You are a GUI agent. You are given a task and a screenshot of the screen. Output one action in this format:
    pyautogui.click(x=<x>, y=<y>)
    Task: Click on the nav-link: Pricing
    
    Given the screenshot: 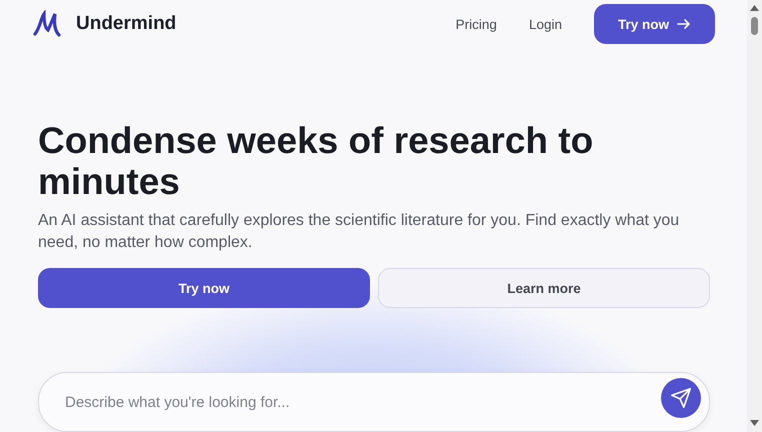 What is the action you would take?
    pyautogui.click(x=476, y=24)
    